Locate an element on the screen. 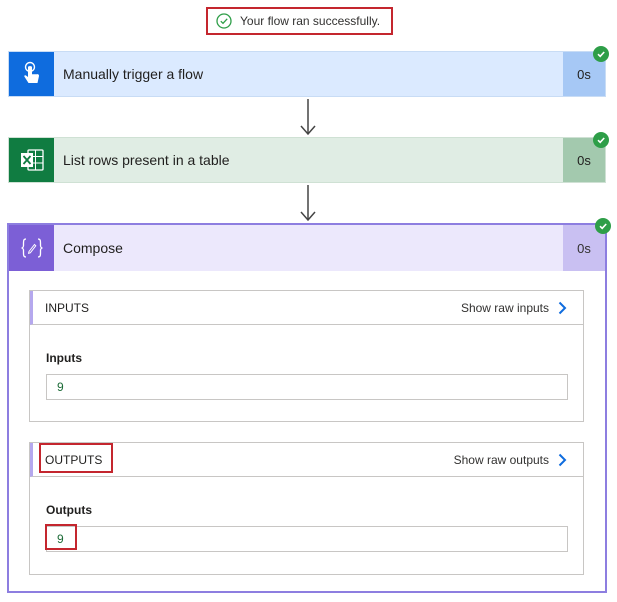  compose-header: Compose 0s is located at coordinates (310, 244).